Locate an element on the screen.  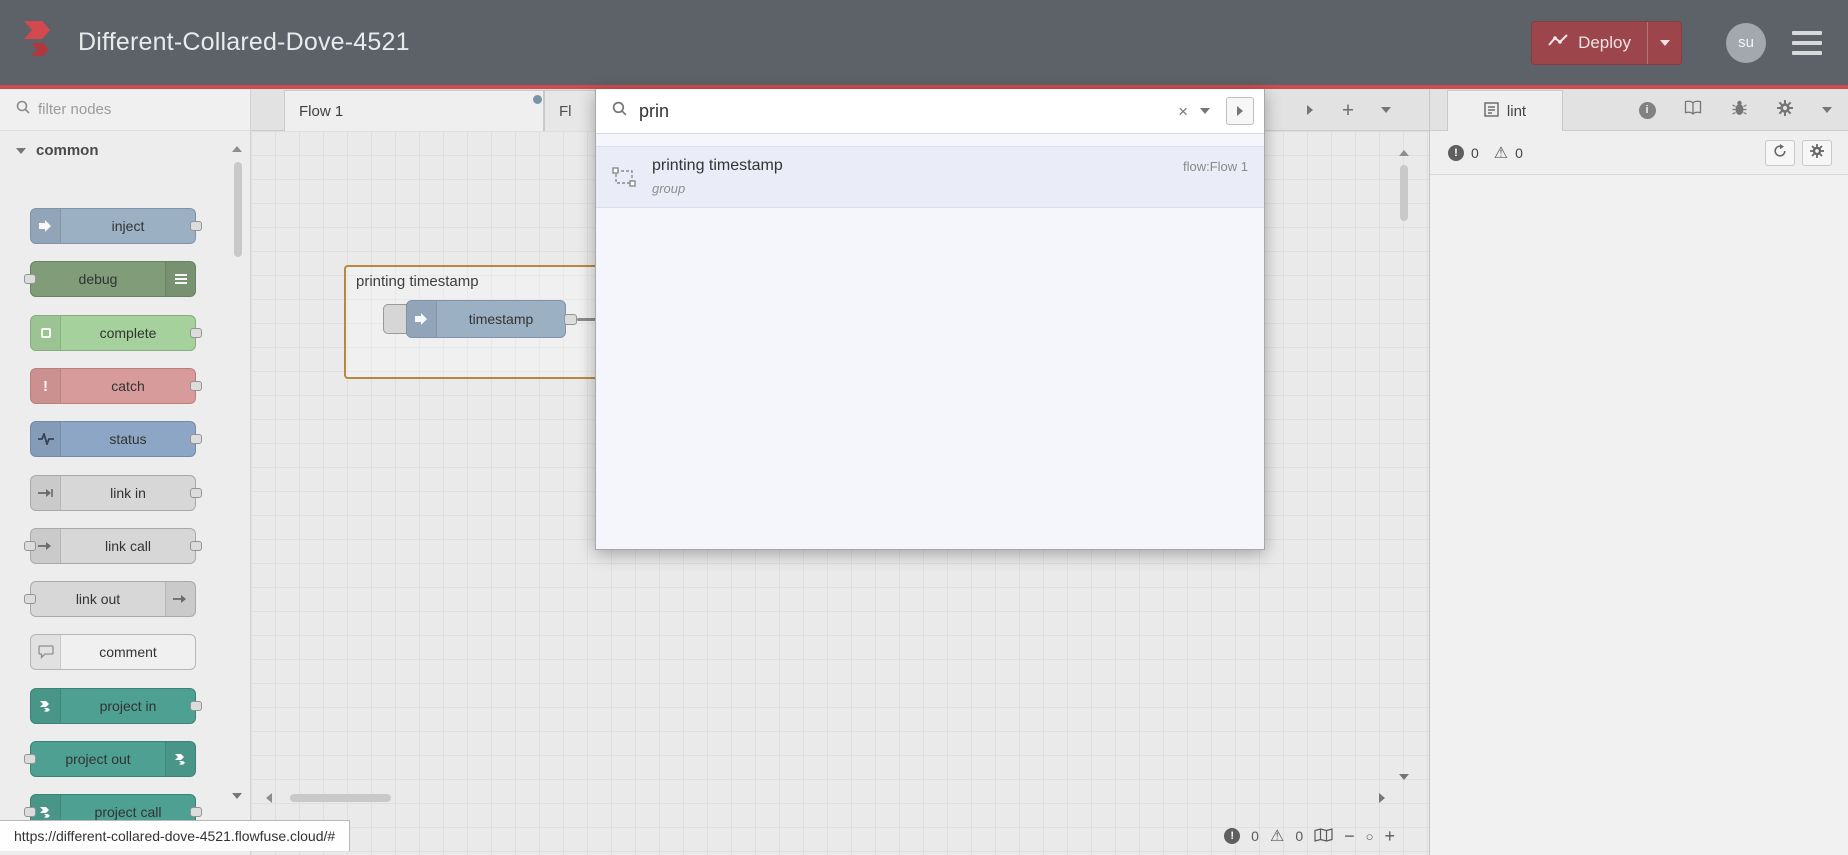
deploy-icon is located at coordinates (1558, 43).